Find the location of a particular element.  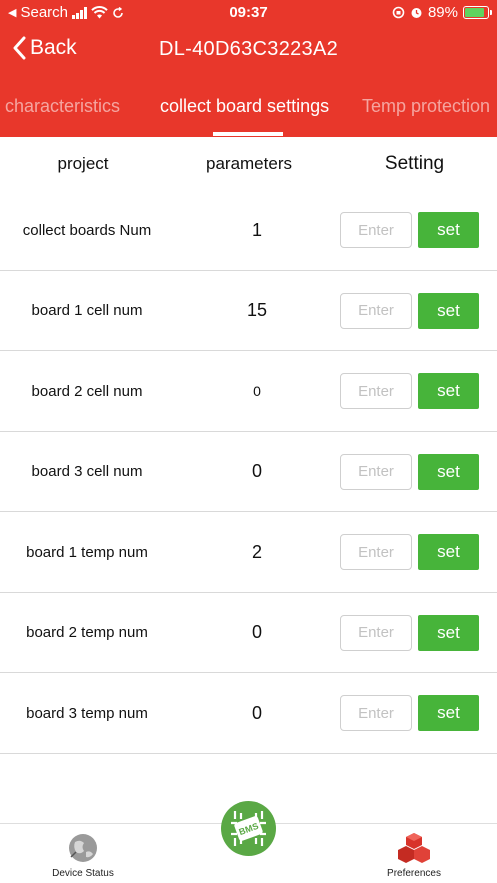

tab-collect-board-settings: collect board settings is located at coordinates (244, 106).